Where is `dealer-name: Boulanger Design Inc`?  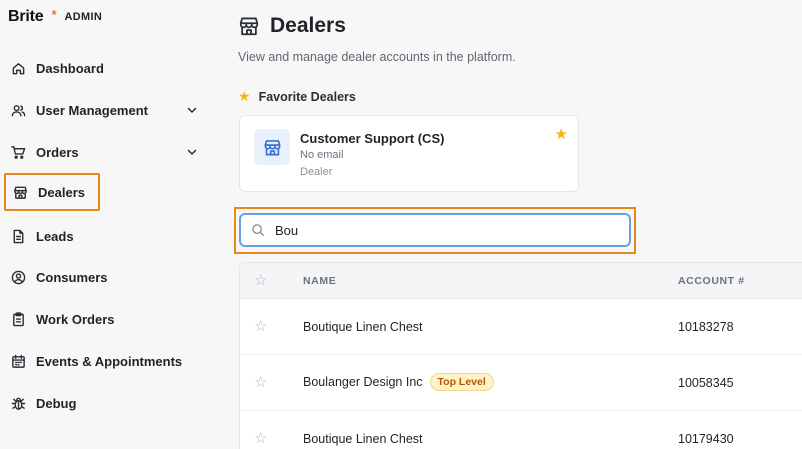
dealer-name: Boulanger Design Inc is located at coordinates (363, 382).